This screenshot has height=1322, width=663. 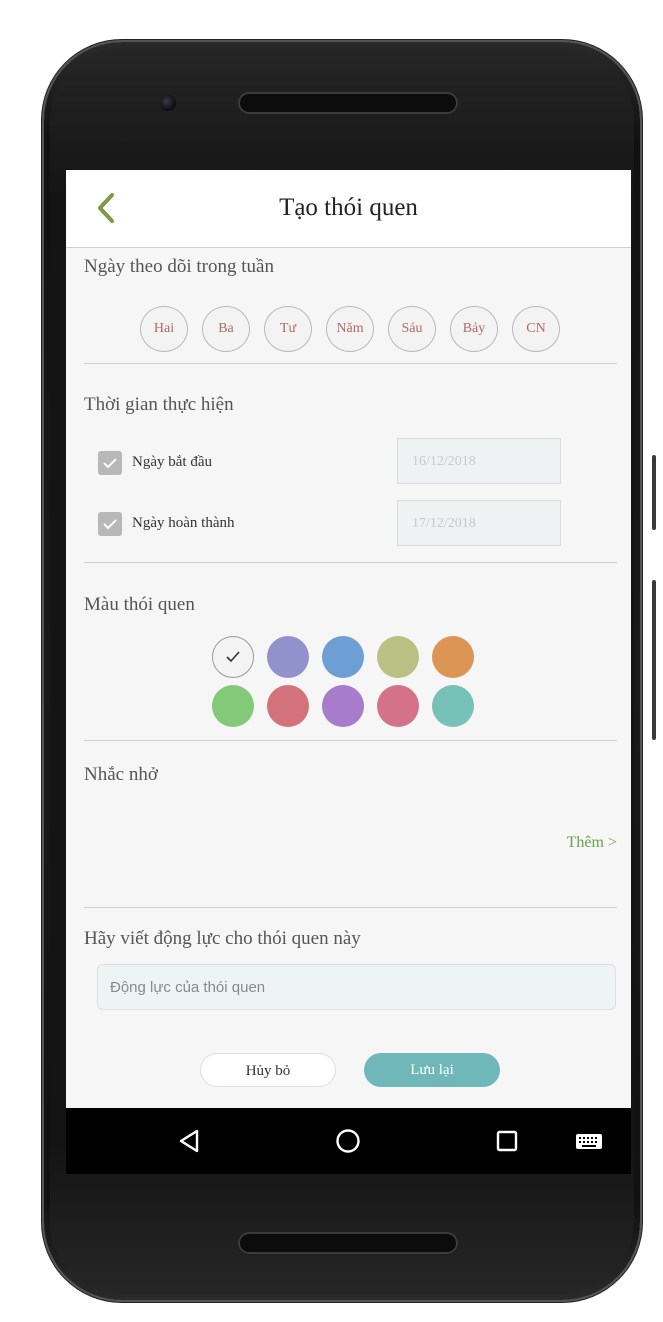 I want to click on day-toggle-tu: Tư, so click(x=288, y=329).